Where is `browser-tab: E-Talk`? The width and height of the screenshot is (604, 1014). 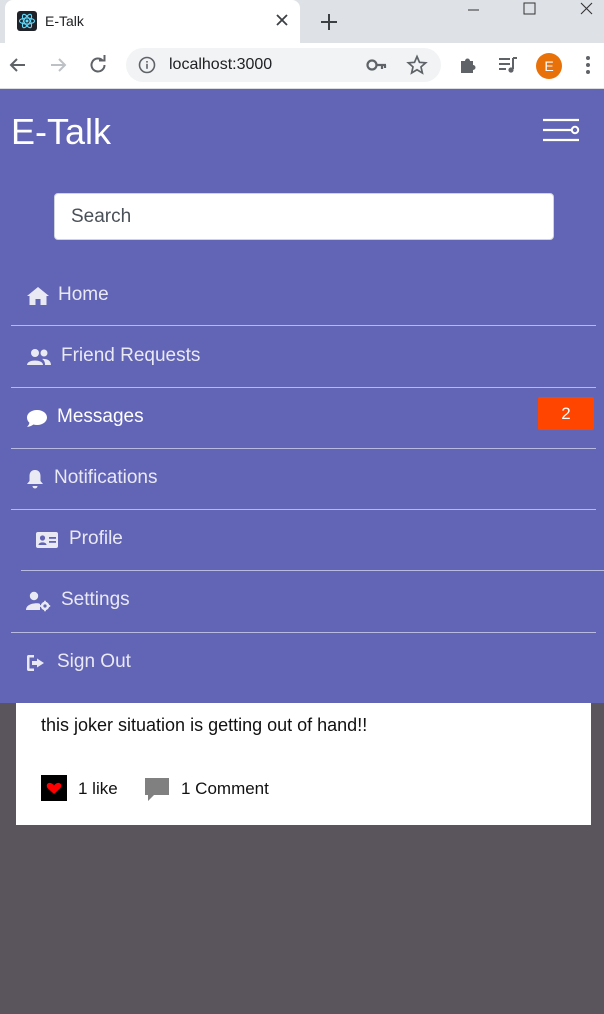 browser-tab: E-Talk is located at coordinates (152, 21).